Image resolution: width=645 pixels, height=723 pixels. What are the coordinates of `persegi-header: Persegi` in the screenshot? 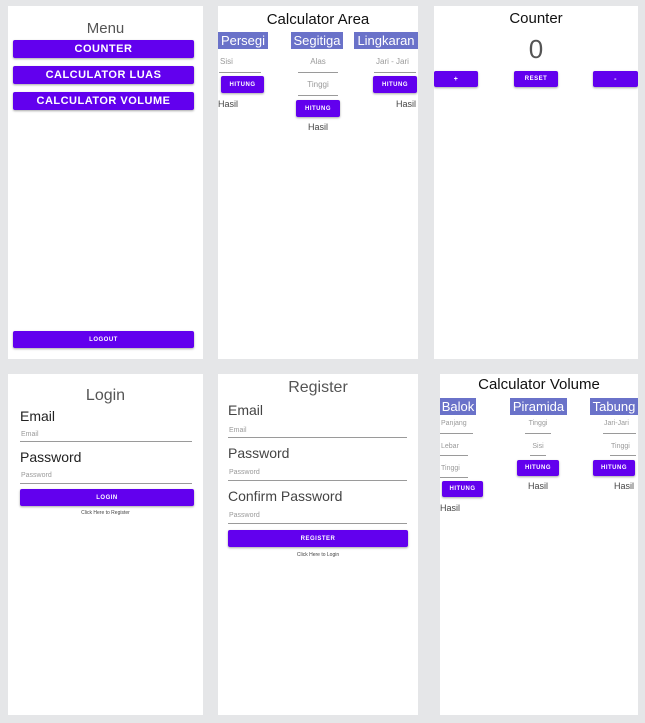 It's located at (243, 40).